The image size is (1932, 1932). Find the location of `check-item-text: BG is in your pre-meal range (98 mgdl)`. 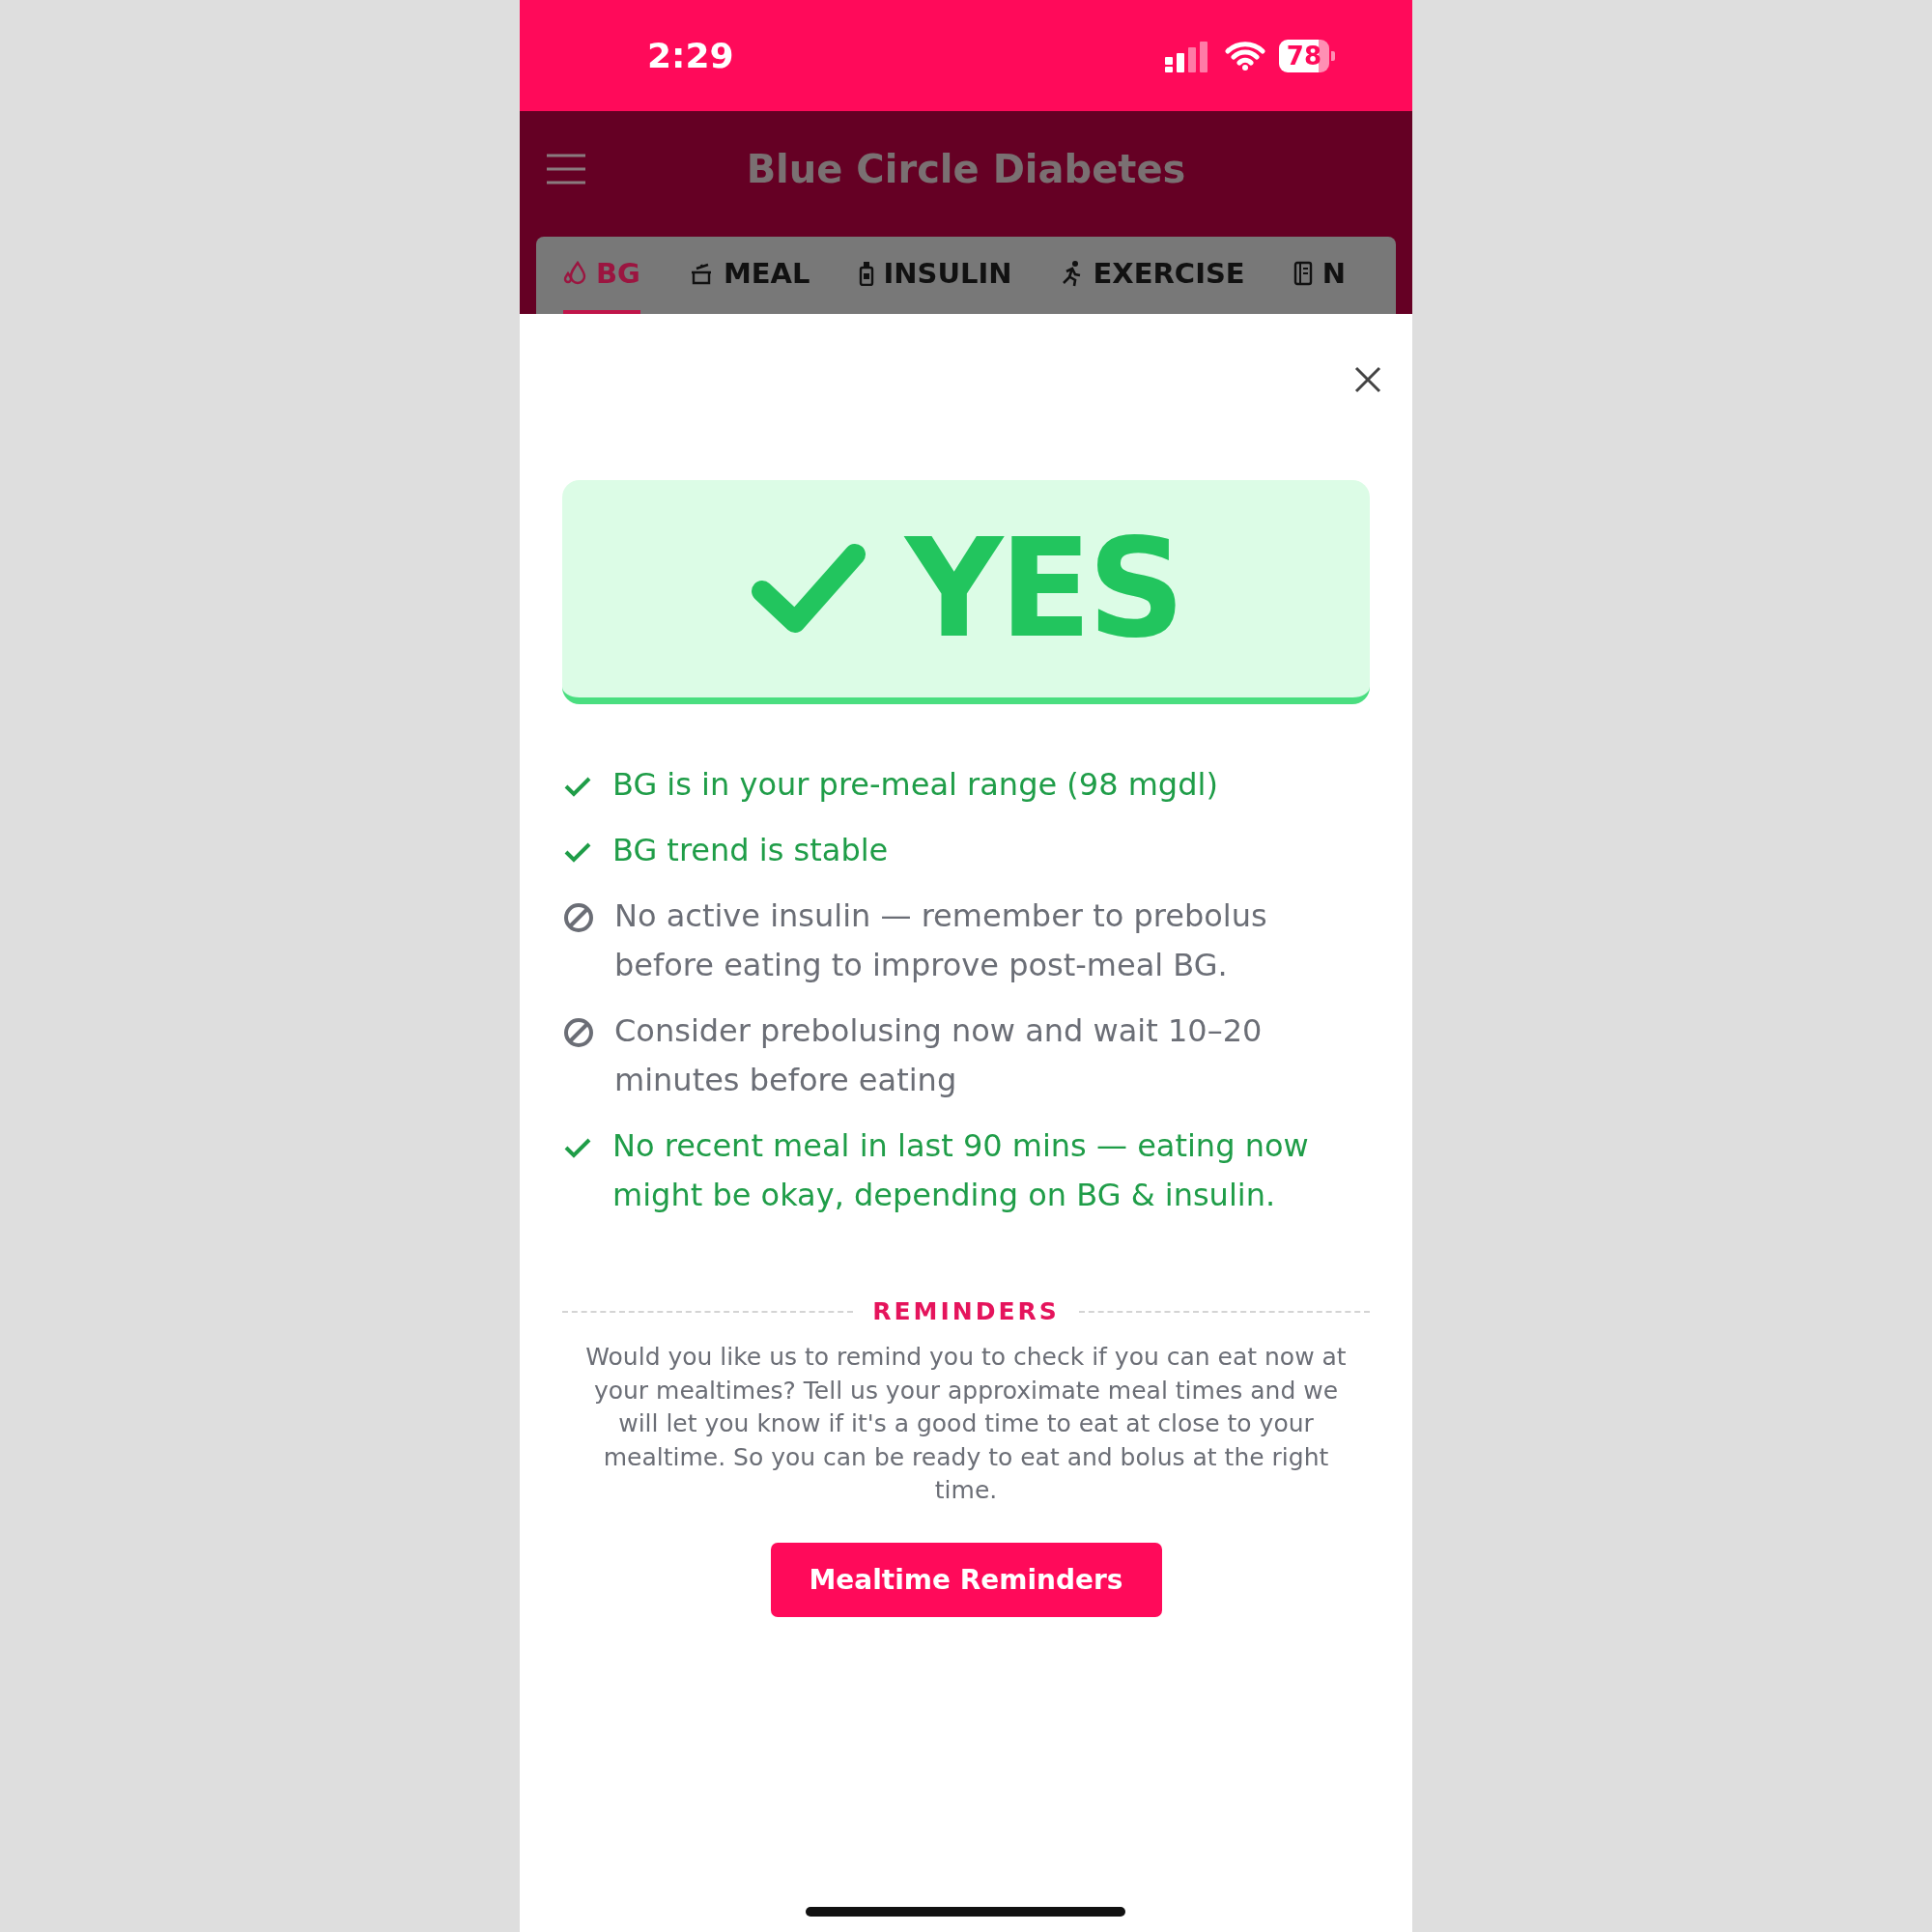

check-item-text: BG is in your pre-meal range (98 mgdl) is located at coordinates (915, 785).